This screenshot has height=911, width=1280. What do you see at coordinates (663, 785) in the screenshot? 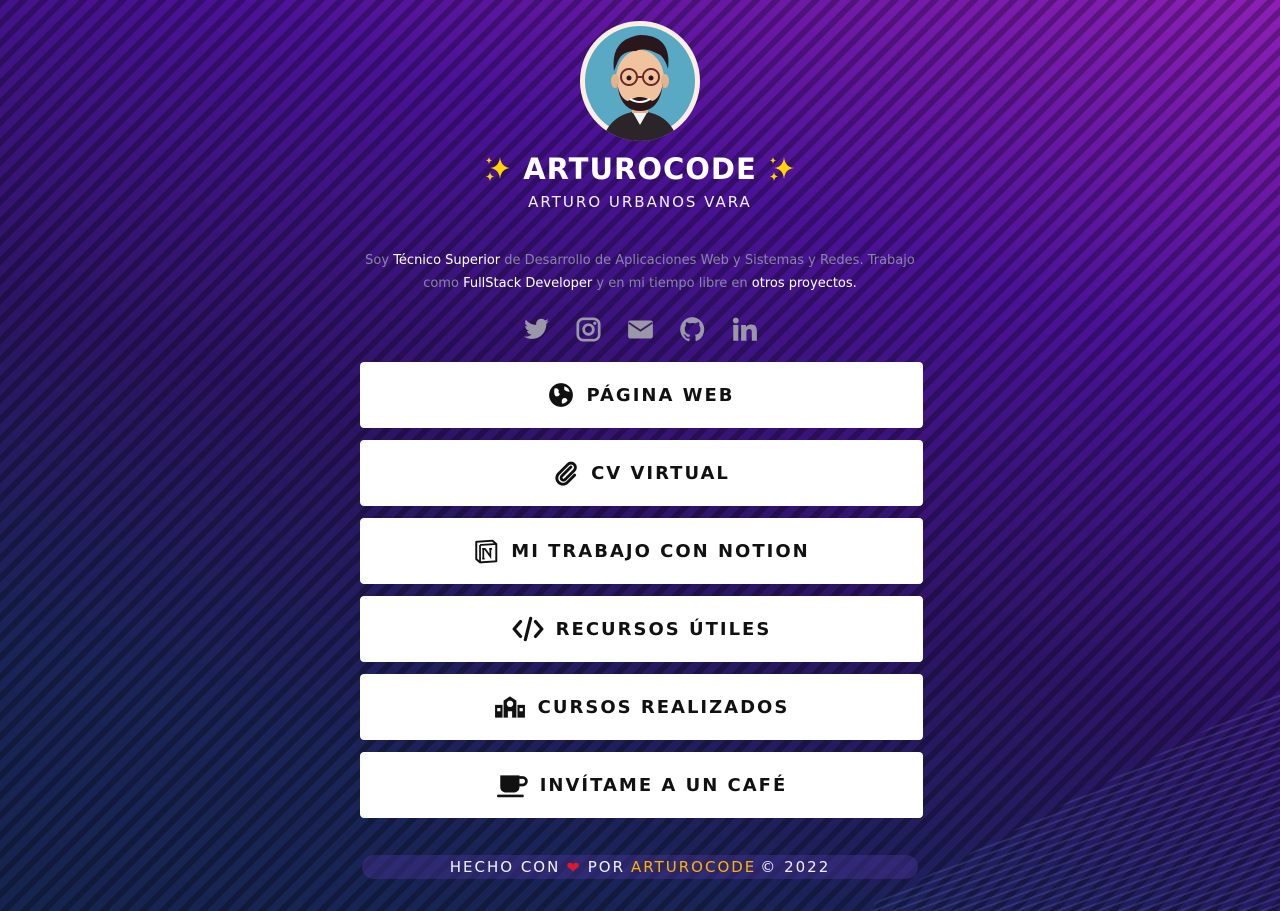
I see `link-button-label: INVÍTAME A UN CAFÉ` at bounding box center [663, 785].